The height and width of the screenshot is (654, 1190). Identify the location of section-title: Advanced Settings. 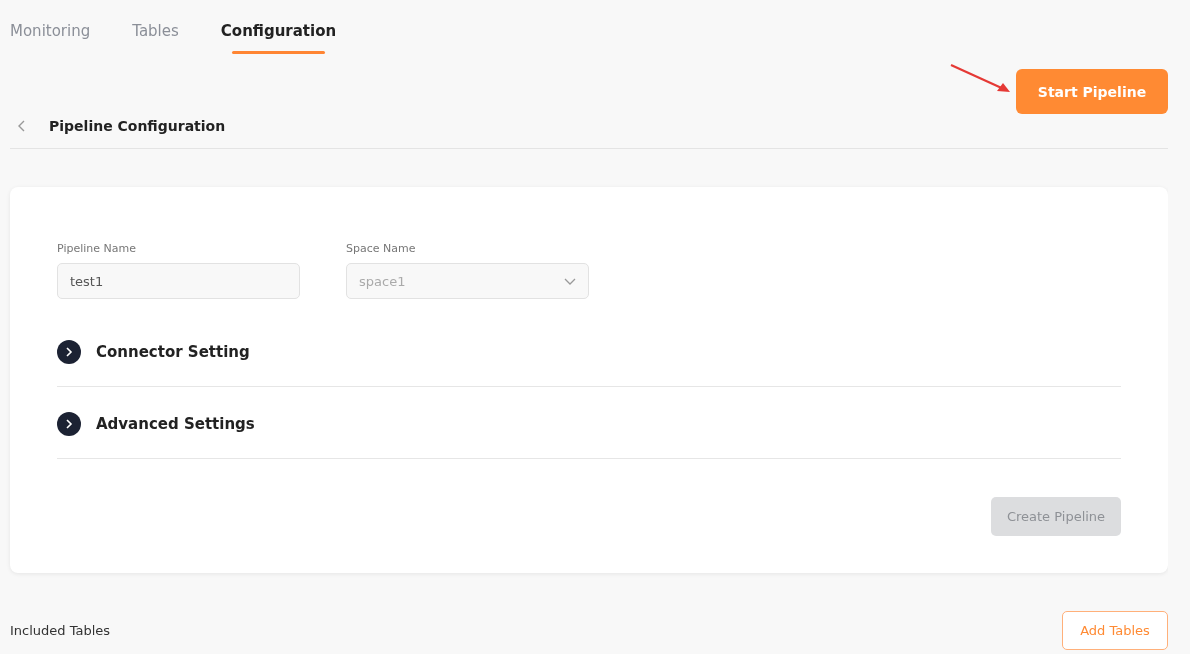
(175, 423).